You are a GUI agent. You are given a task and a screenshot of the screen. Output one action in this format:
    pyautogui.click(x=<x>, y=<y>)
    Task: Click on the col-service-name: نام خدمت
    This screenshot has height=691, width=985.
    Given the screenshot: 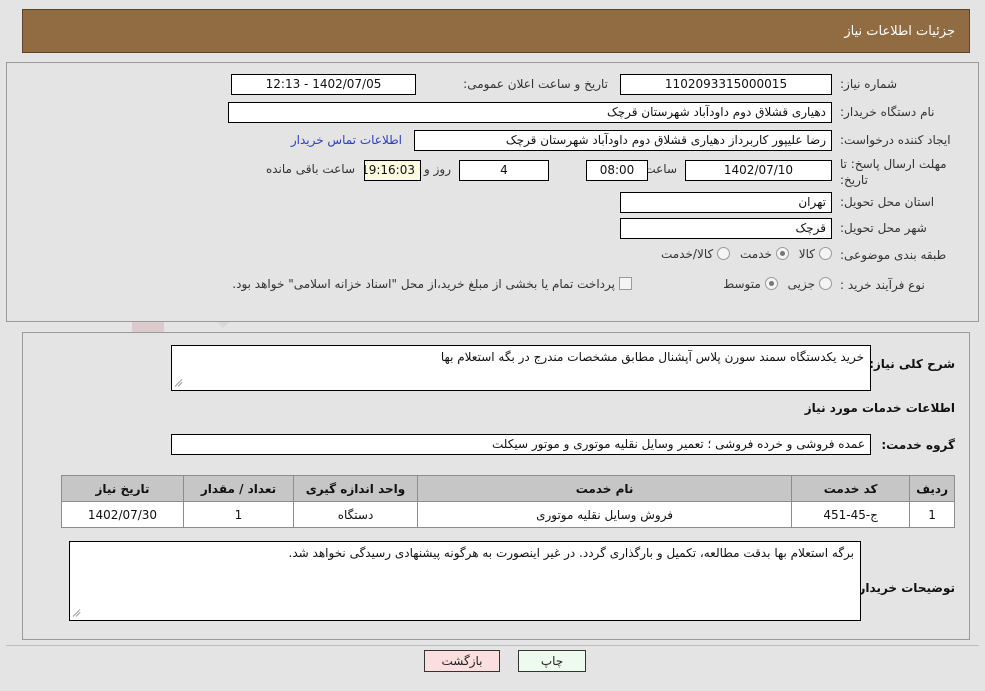 What is the action you would take?
    pyautogui.click(x=604, y=488)
    